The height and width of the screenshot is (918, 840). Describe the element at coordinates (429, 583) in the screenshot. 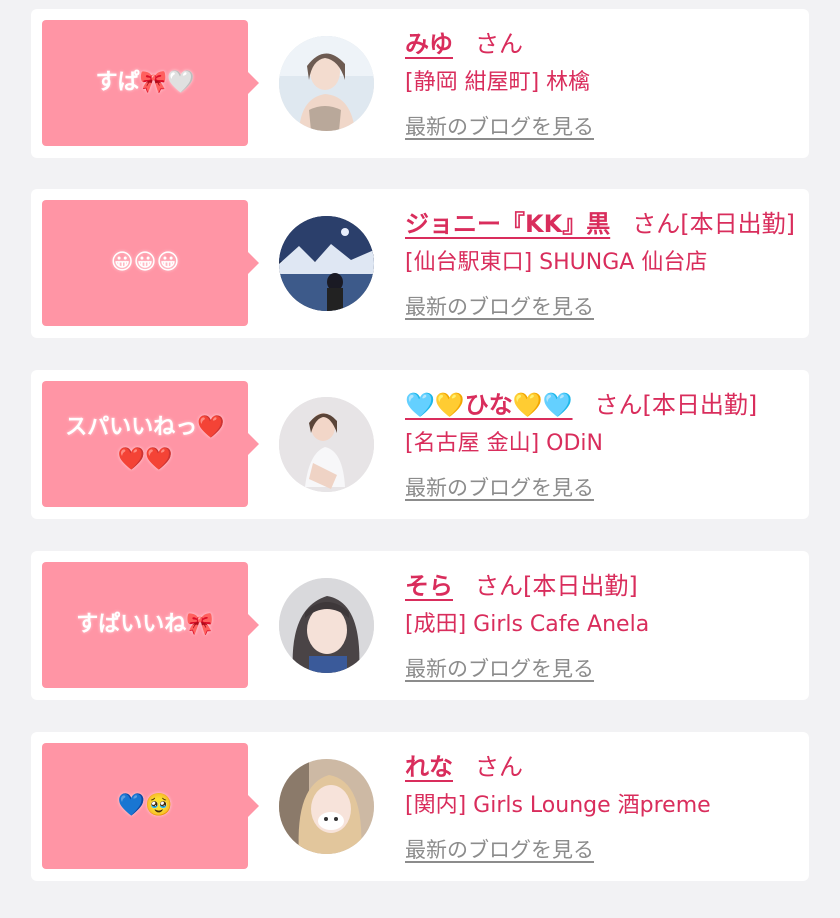

I see `cast-name-link: そら` at that location.